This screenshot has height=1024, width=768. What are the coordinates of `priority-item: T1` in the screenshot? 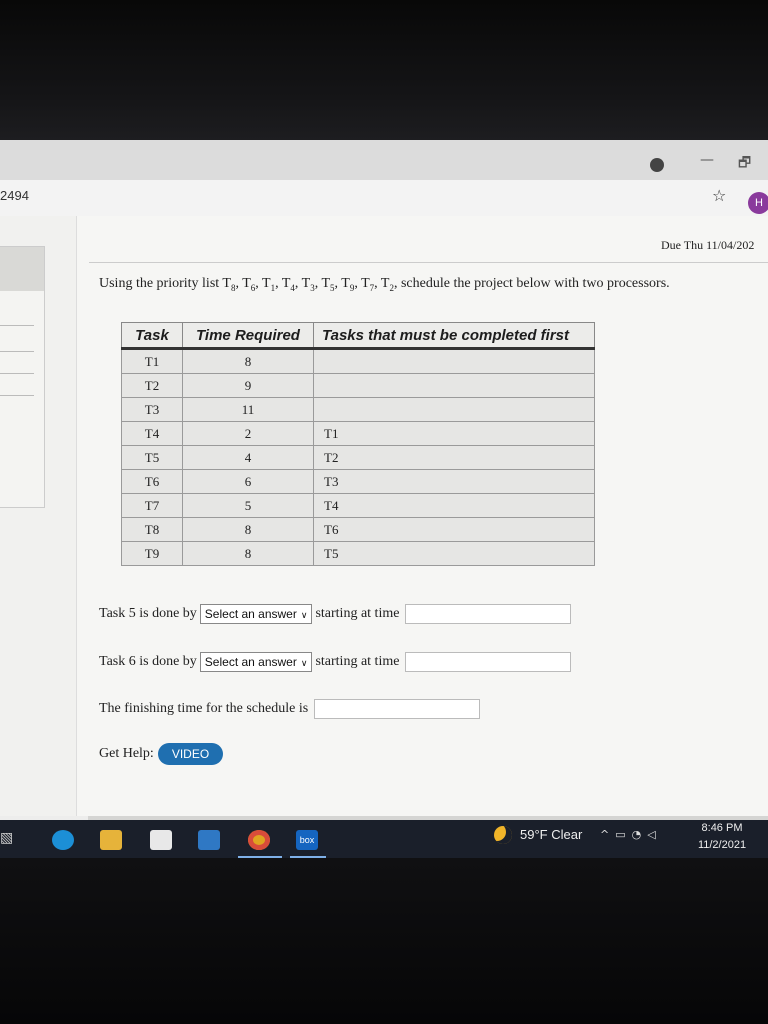 It's located at (269, 284).